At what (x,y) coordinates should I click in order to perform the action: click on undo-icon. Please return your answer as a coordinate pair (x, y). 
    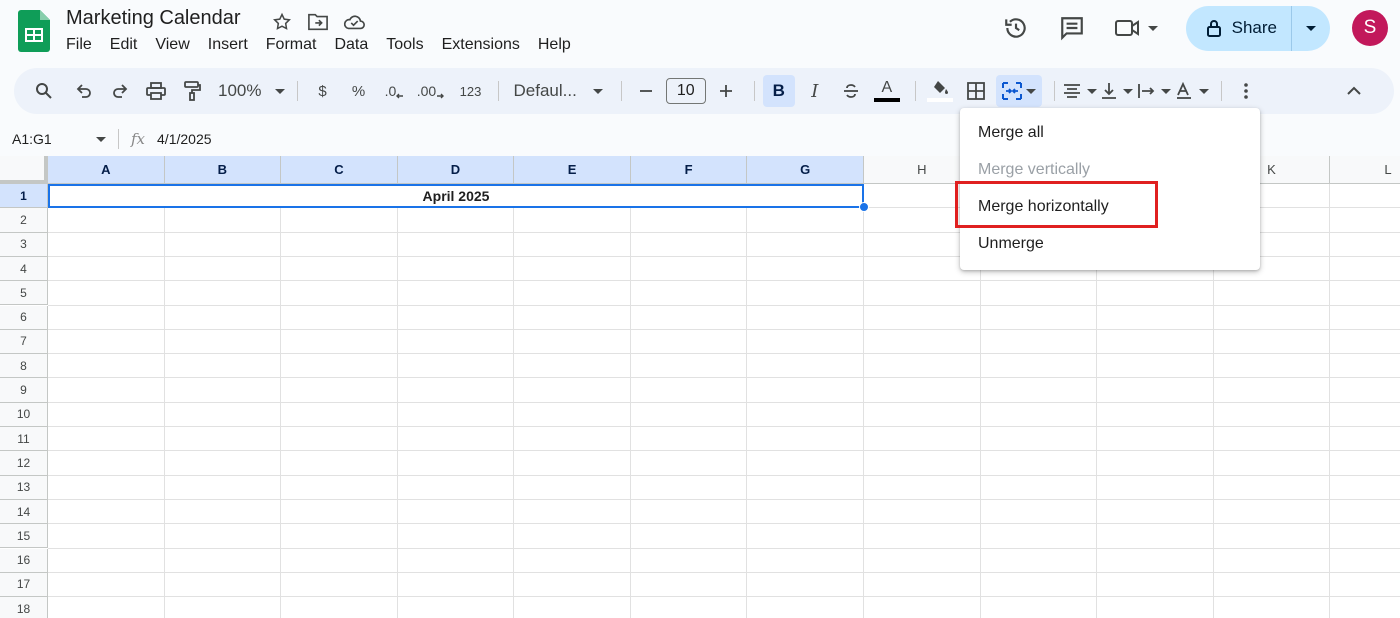
    Looking at the image, I should click on (84, 91).